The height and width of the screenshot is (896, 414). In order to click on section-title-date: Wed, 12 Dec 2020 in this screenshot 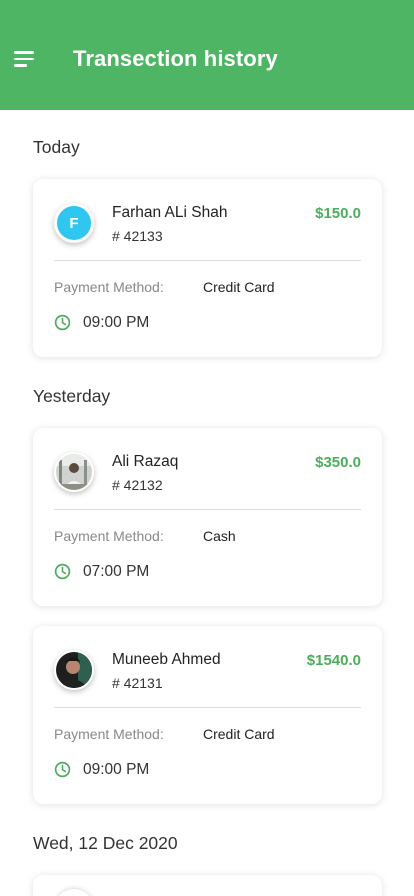, I will do `click(105, 843)`.